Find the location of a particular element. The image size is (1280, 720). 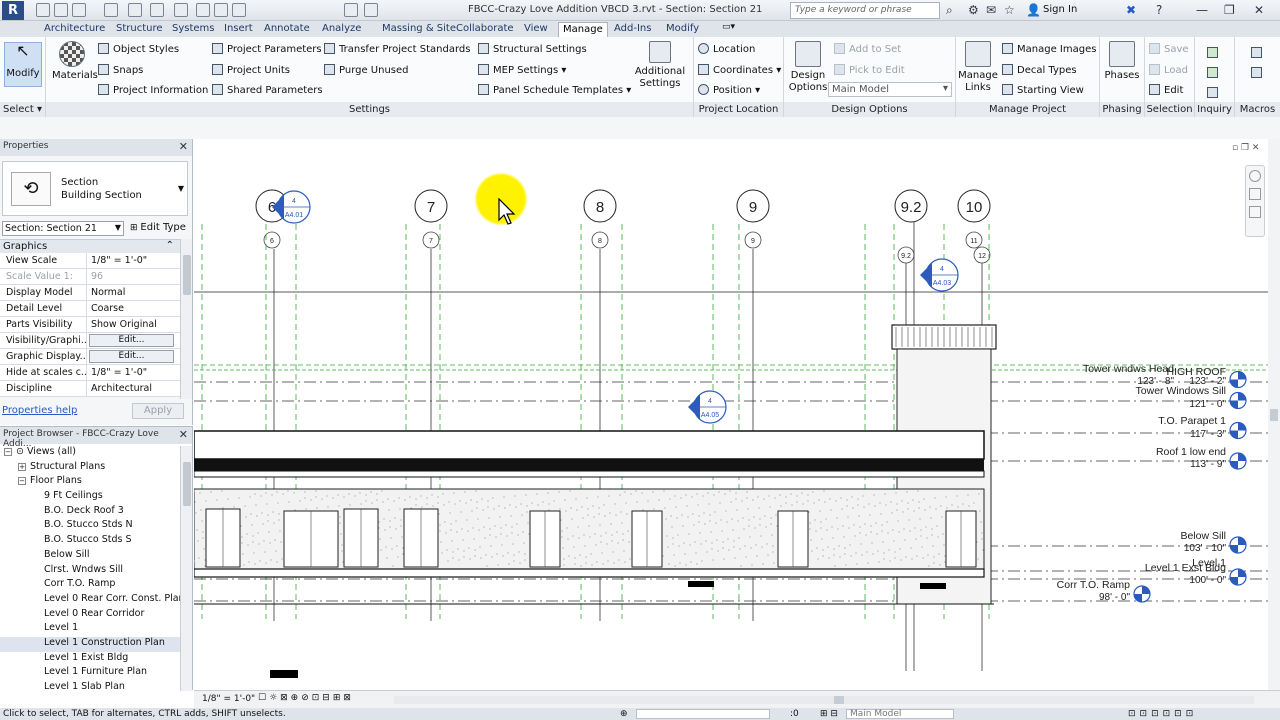

zoom-icon is located at coordinates (1255, 194).